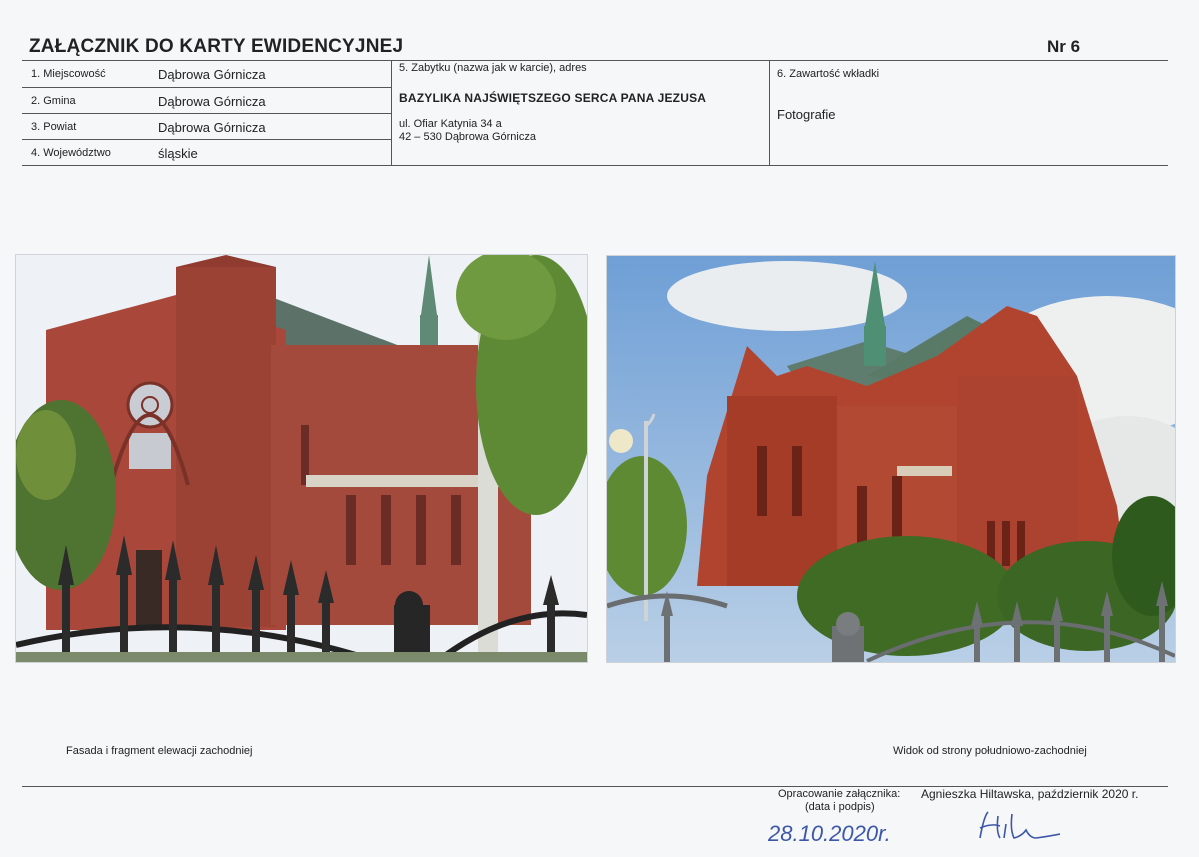 The height and width of the screenshot is (857, 1199). I want to click on document-title: ZAŁĄCZNIK DO KARTY EWIDENCYJNEJ, so click(216, 46).